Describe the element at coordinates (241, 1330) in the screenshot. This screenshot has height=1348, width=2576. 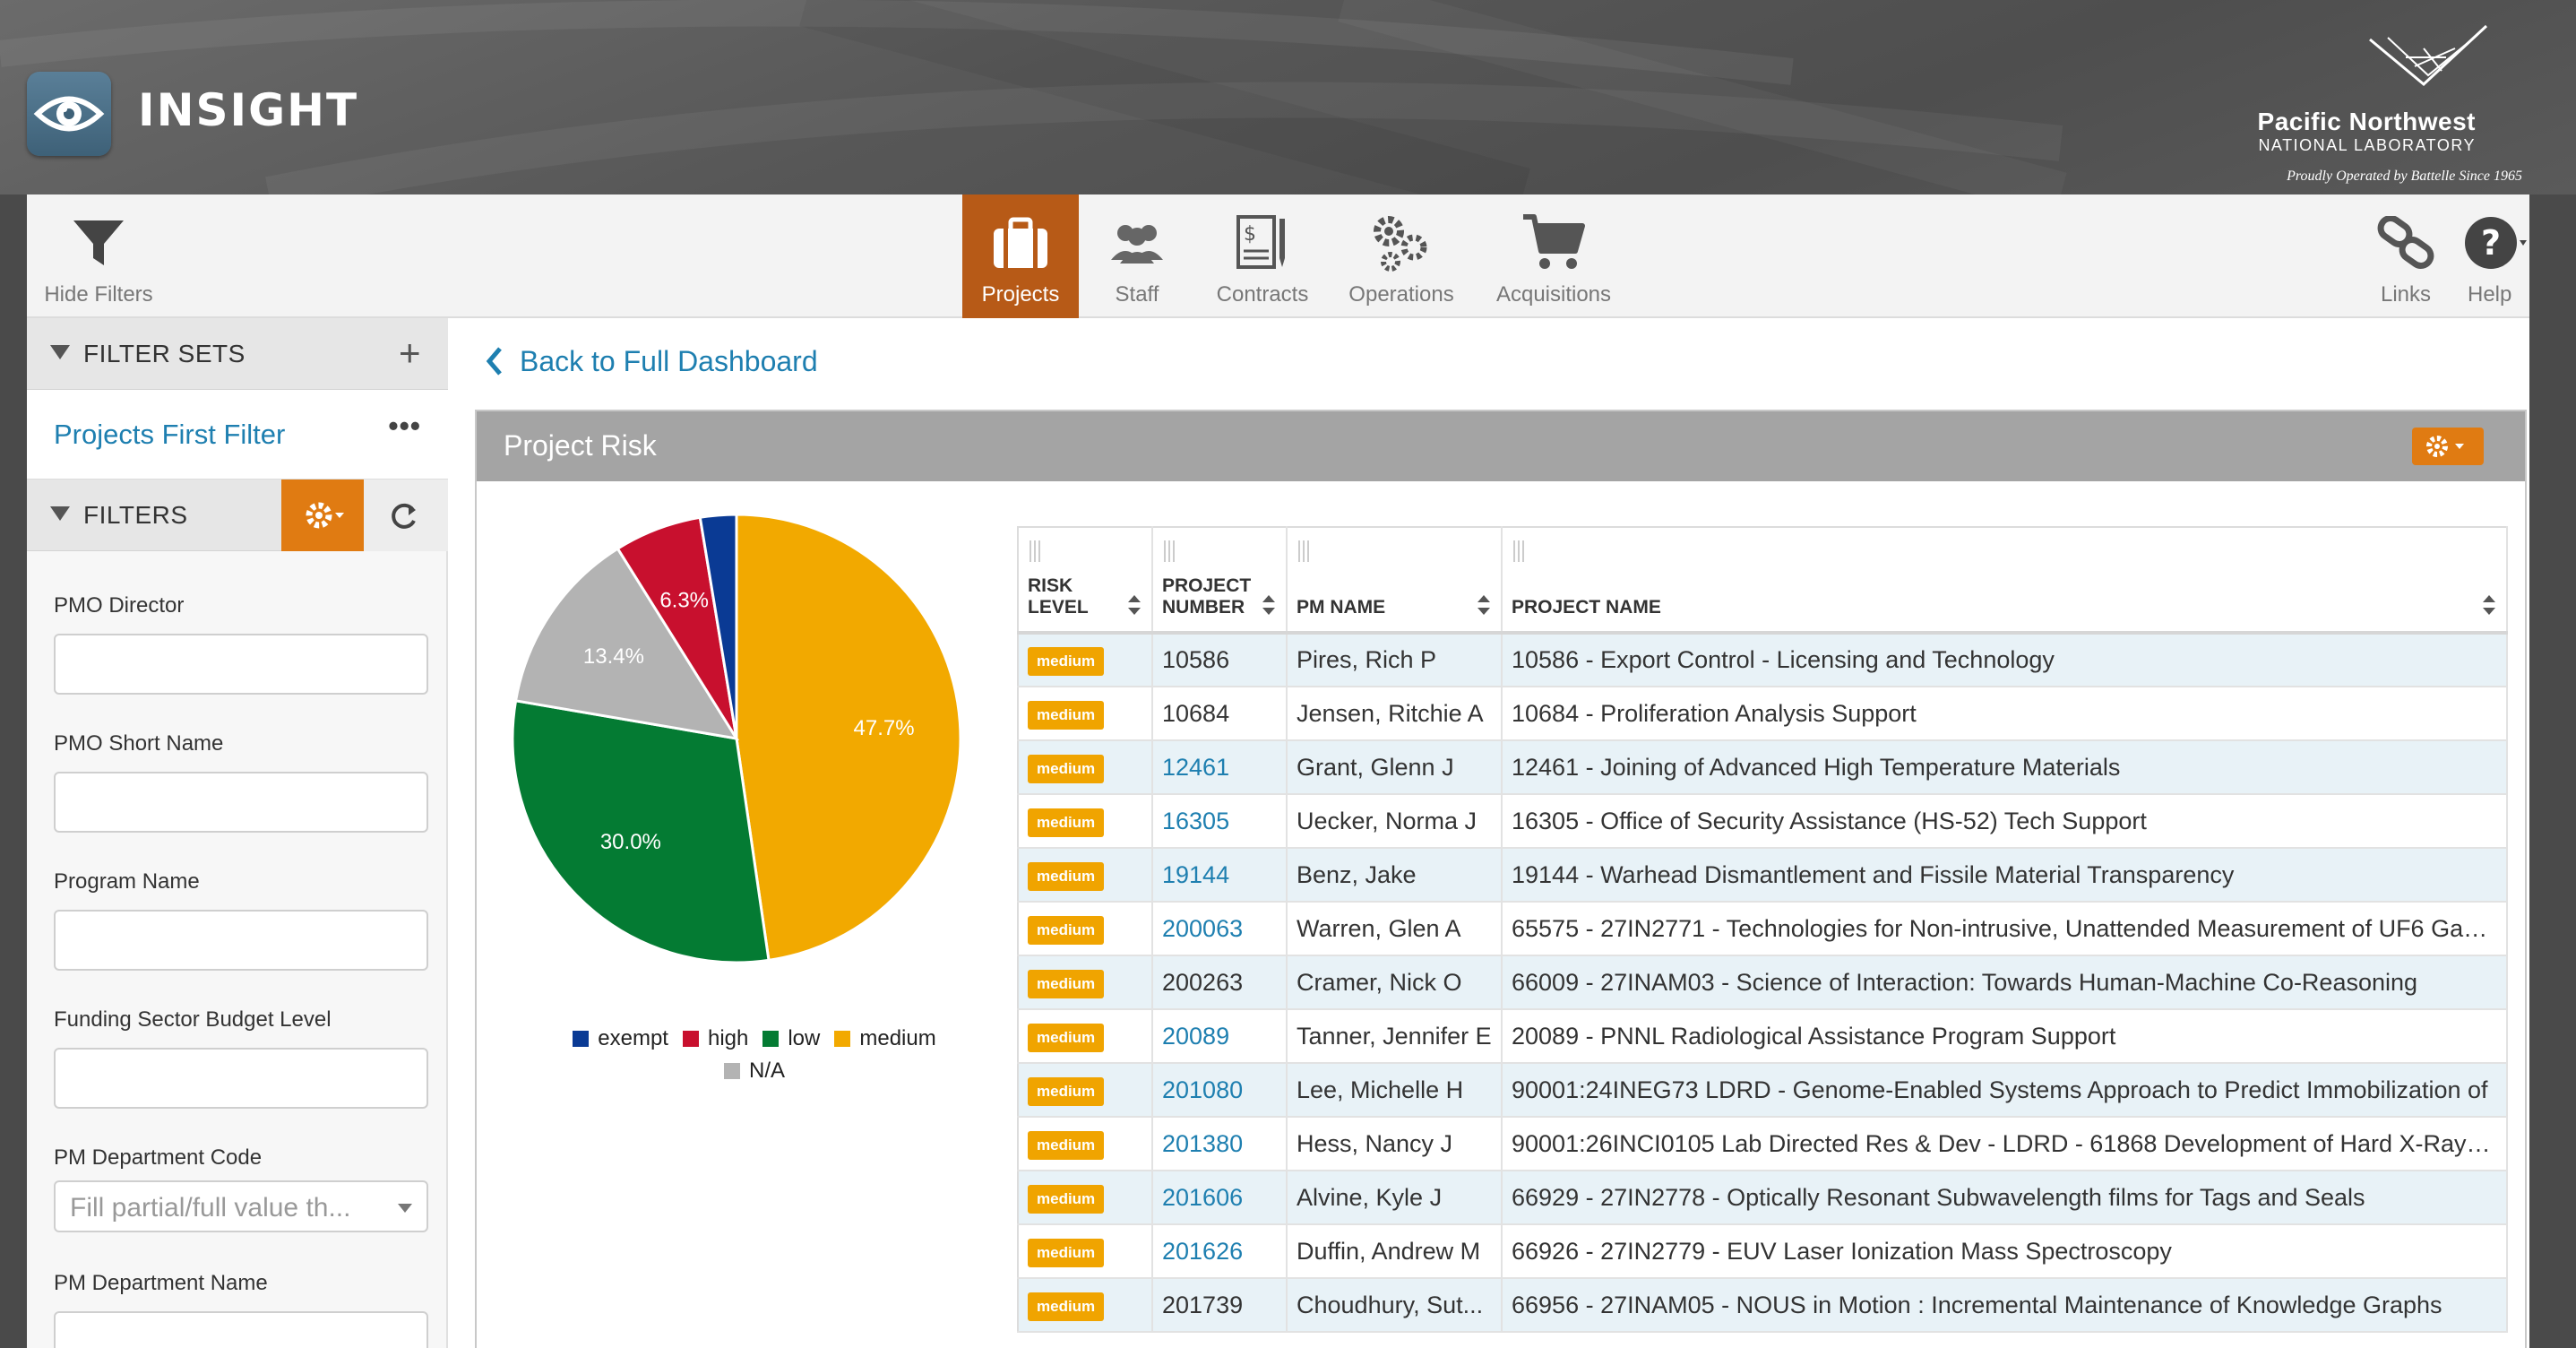
I see `pm-department-name-input` at that location.